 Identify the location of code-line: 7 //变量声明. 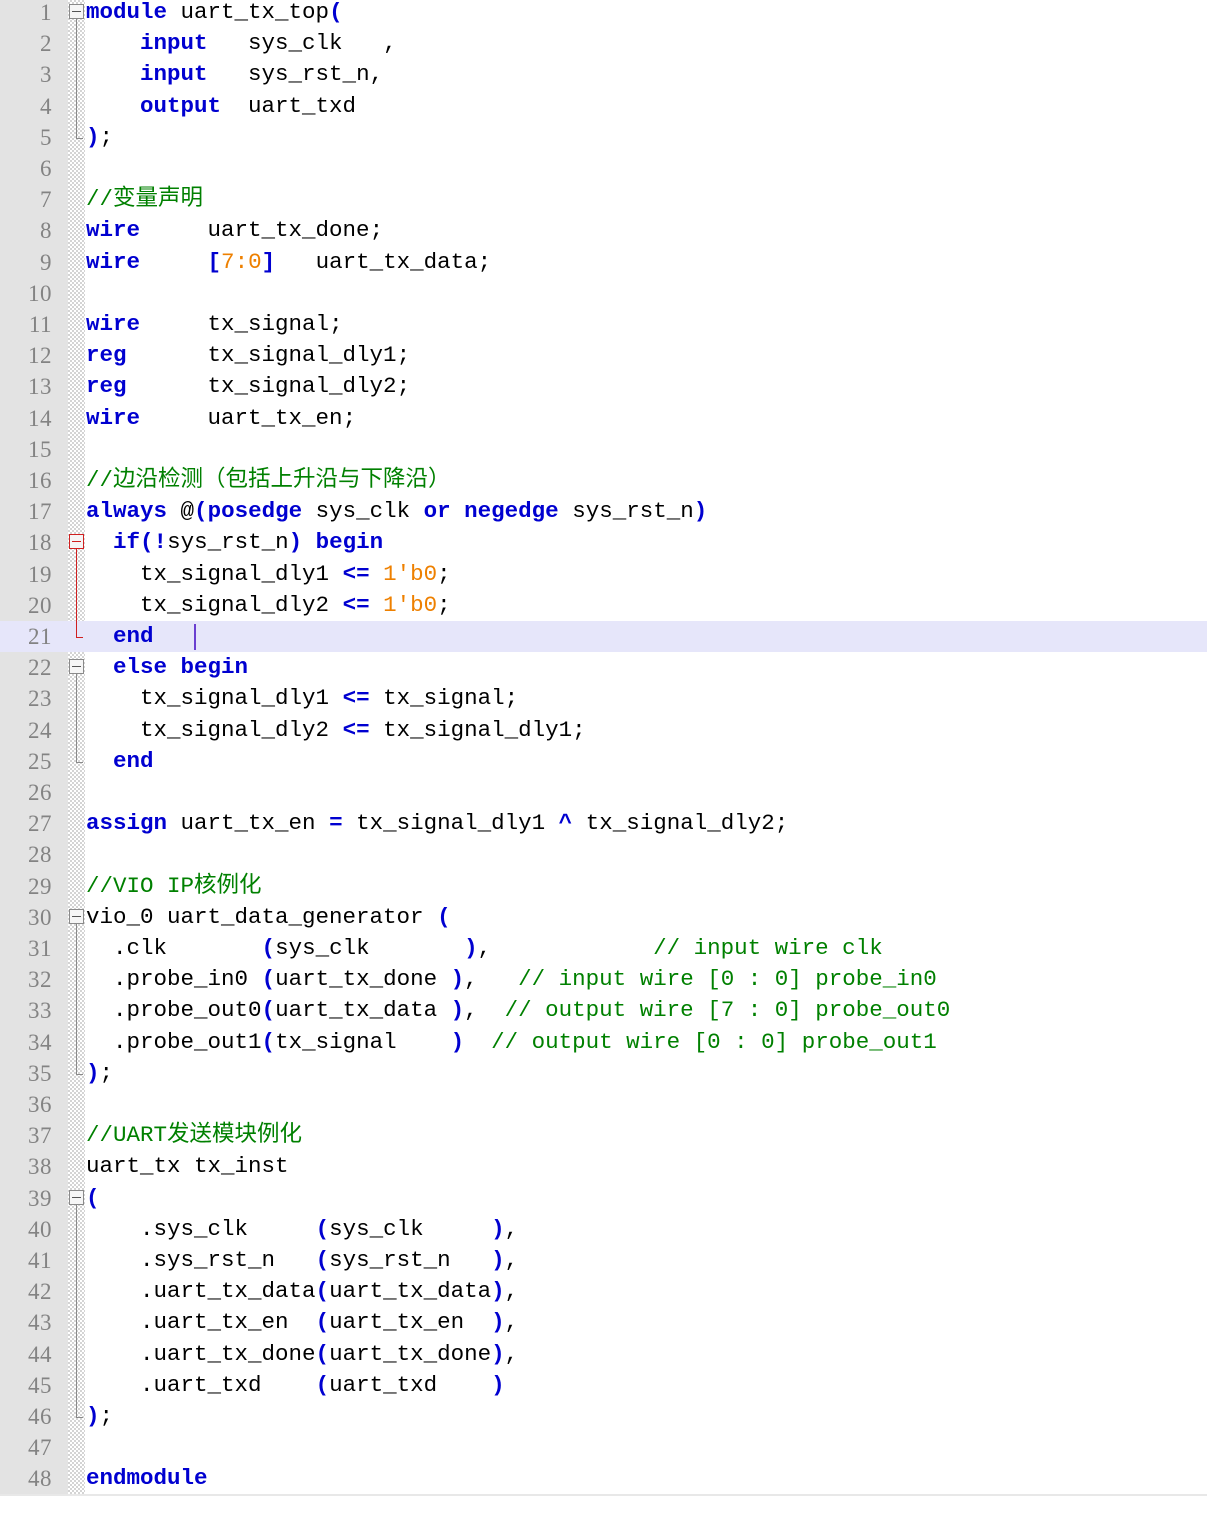
(603, 199).